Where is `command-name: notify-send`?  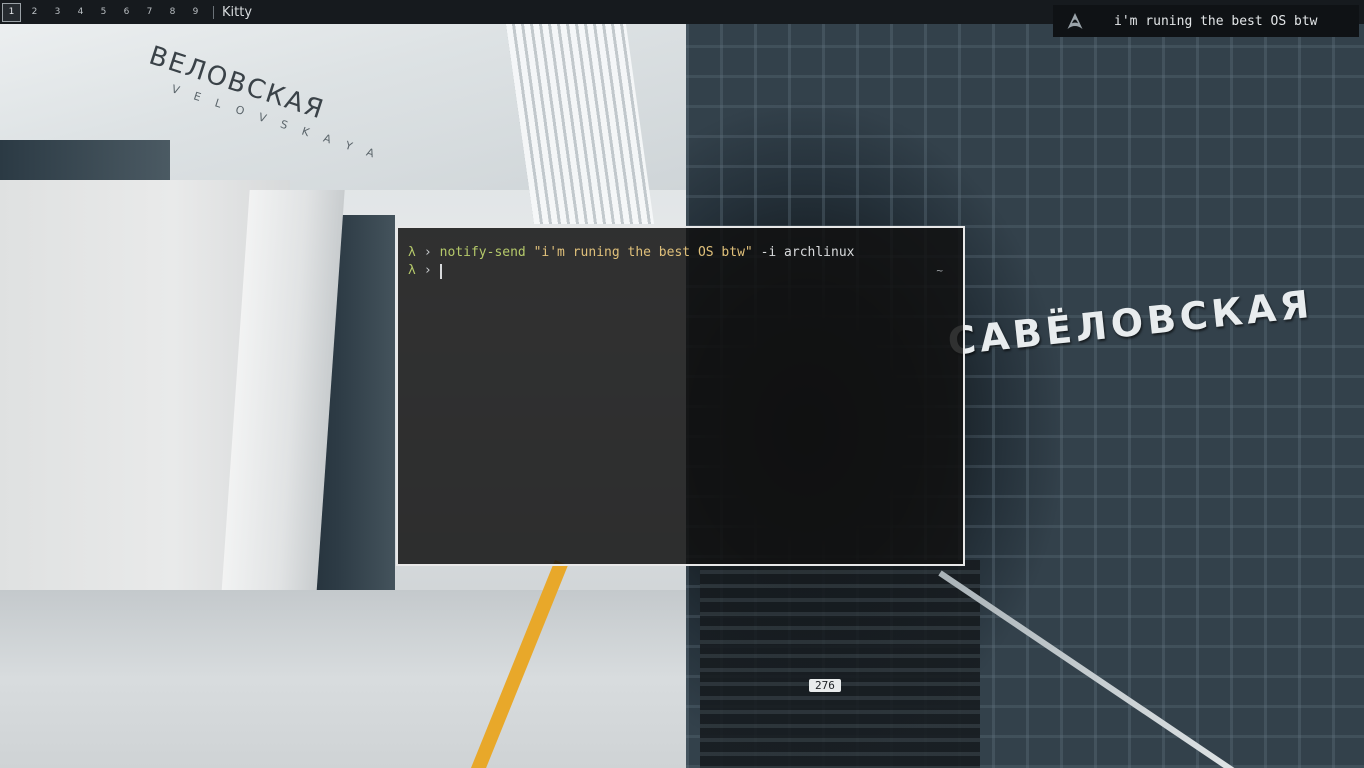
command-name: notify-send is located at coordinates (482, 252).